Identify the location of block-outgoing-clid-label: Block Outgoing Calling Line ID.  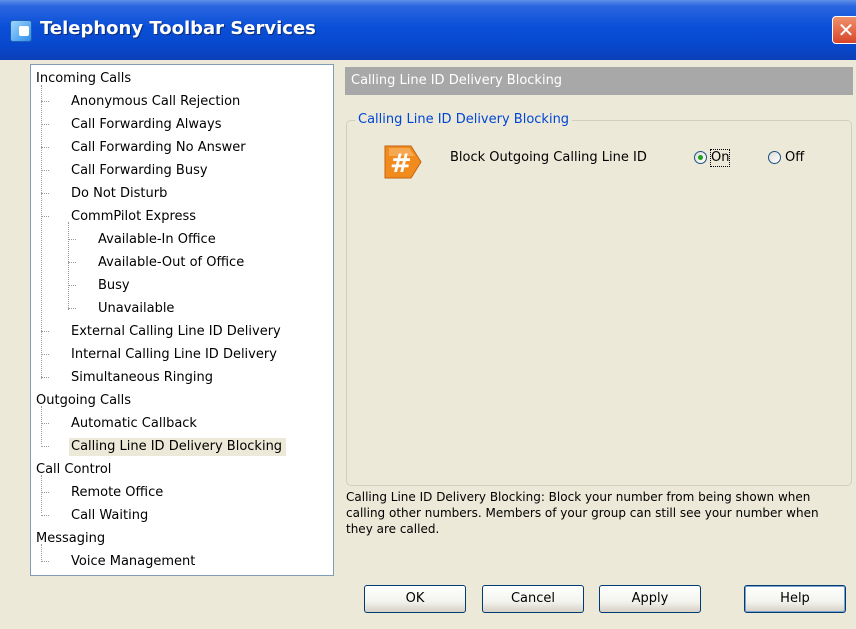
(548, 157).